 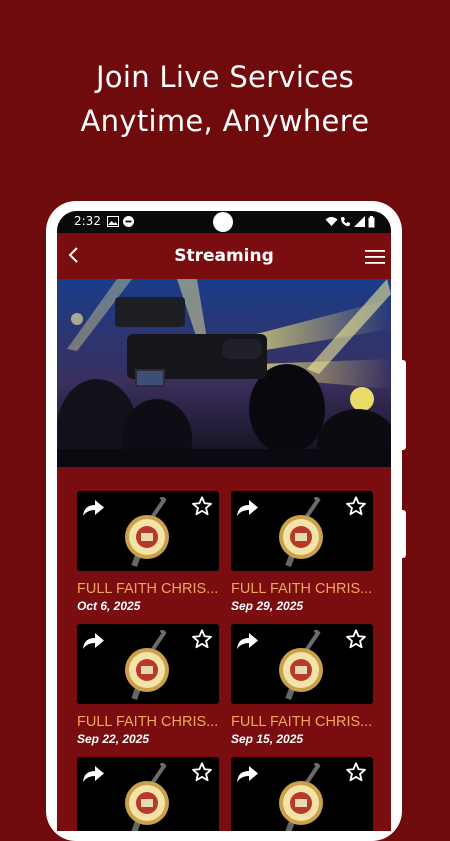 What do you see at coordinates (109, 606) in the screenshot?
I see `video-date: Oct 6, 2025` at bounding box center [109, 606].